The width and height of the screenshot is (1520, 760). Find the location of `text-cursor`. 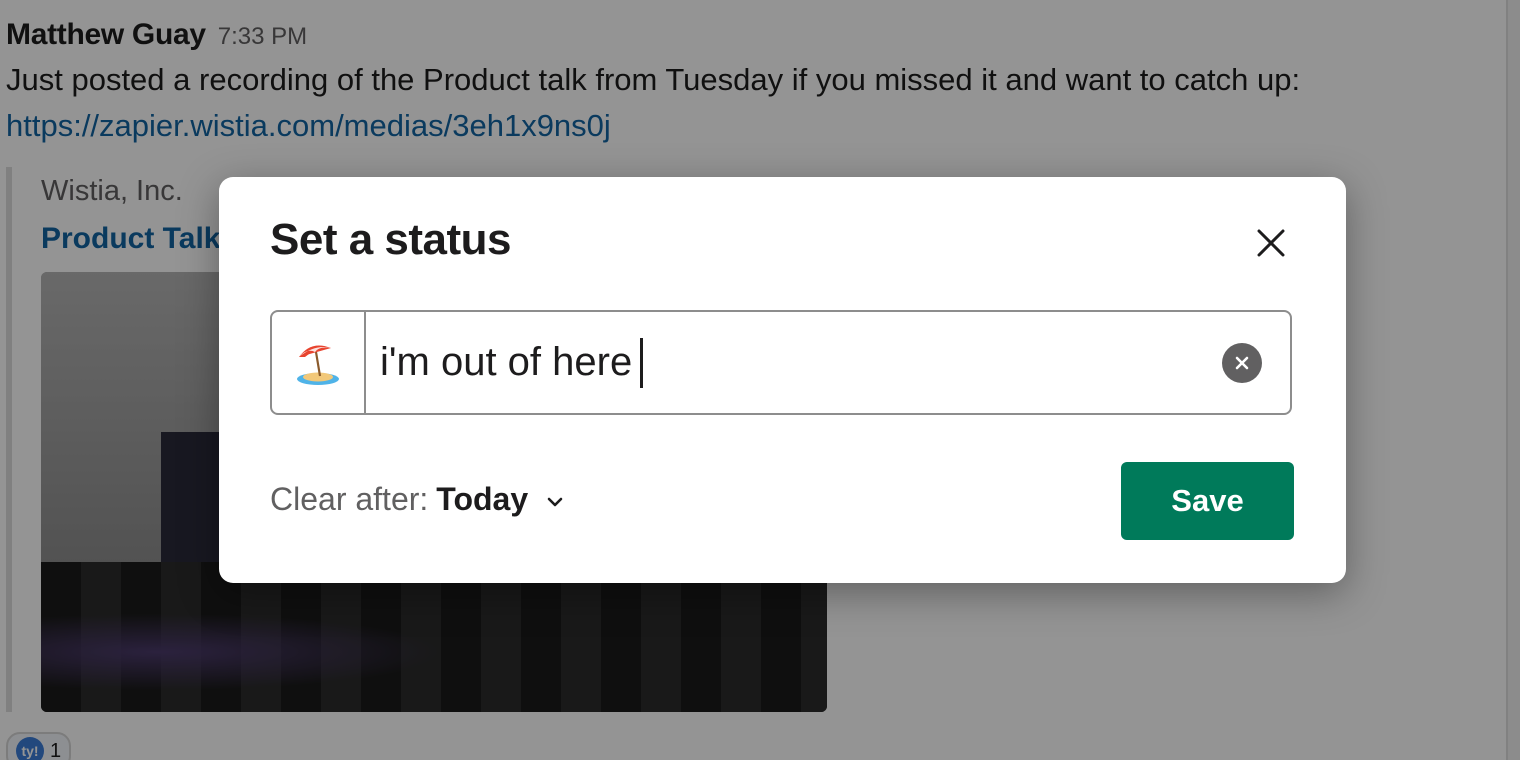

text-cursor is located at coordinates (642, 362).